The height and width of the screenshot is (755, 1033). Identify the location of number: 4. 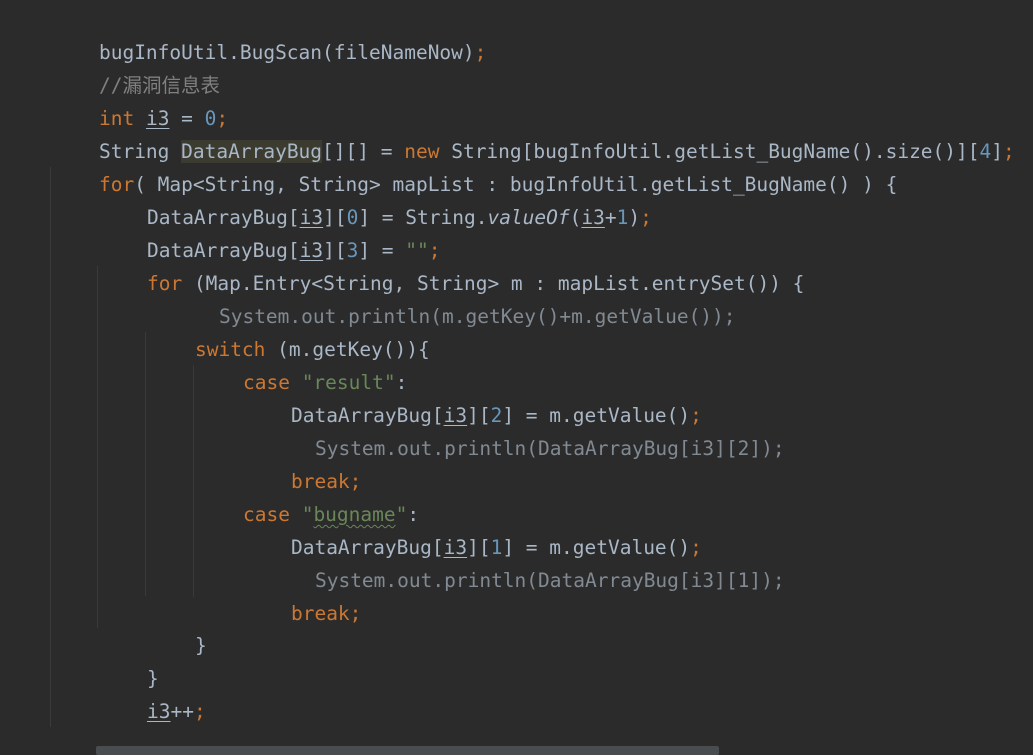
(985, 151).